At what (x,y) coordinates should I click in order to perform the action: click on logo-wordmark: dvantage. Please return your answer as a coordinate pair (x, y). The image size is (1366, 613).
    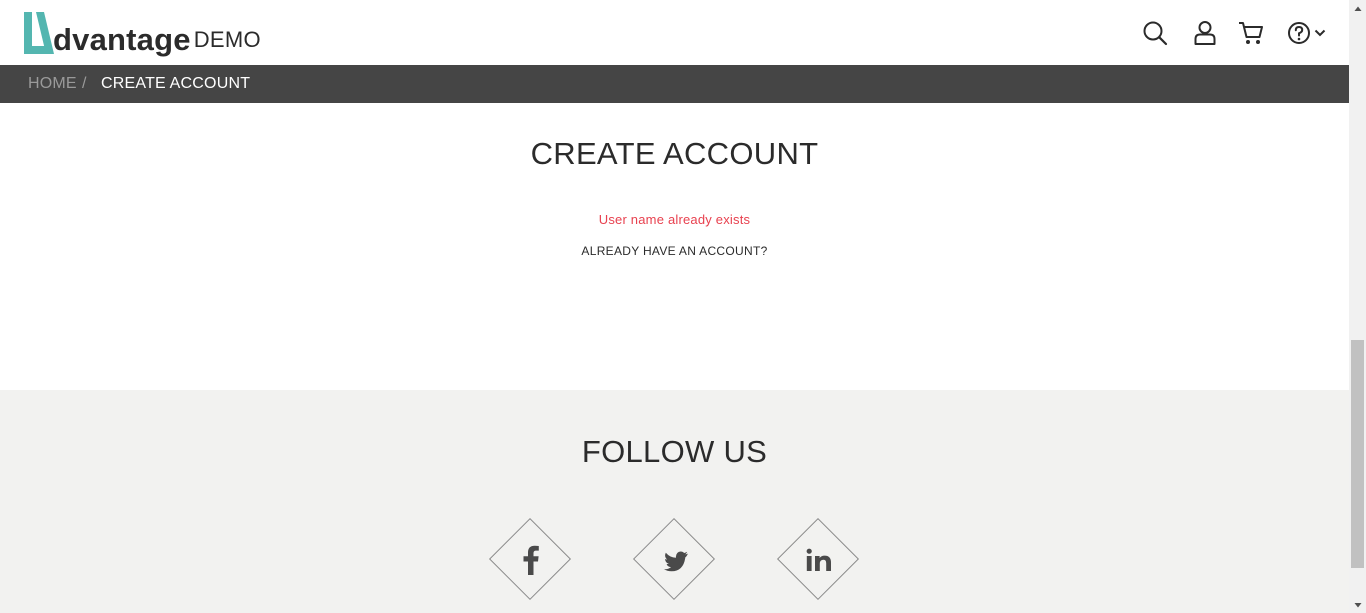
    Looking at the image, I should click on (122, 39).